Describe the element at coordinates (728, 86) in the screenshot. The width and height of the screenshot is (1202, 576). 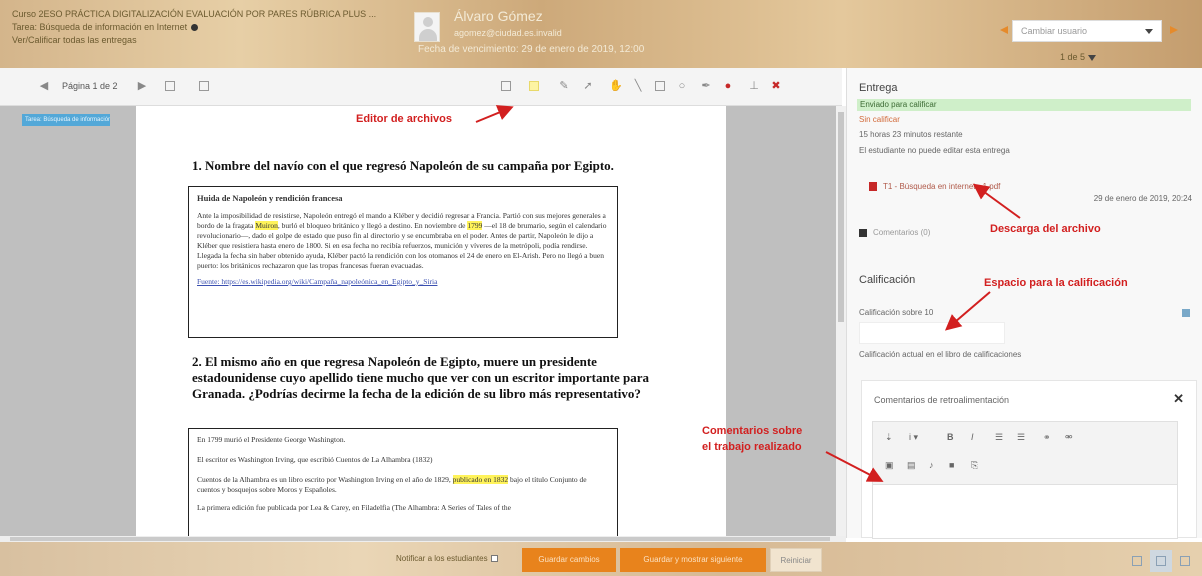
I see `color-tool-icon: ●` at that location.